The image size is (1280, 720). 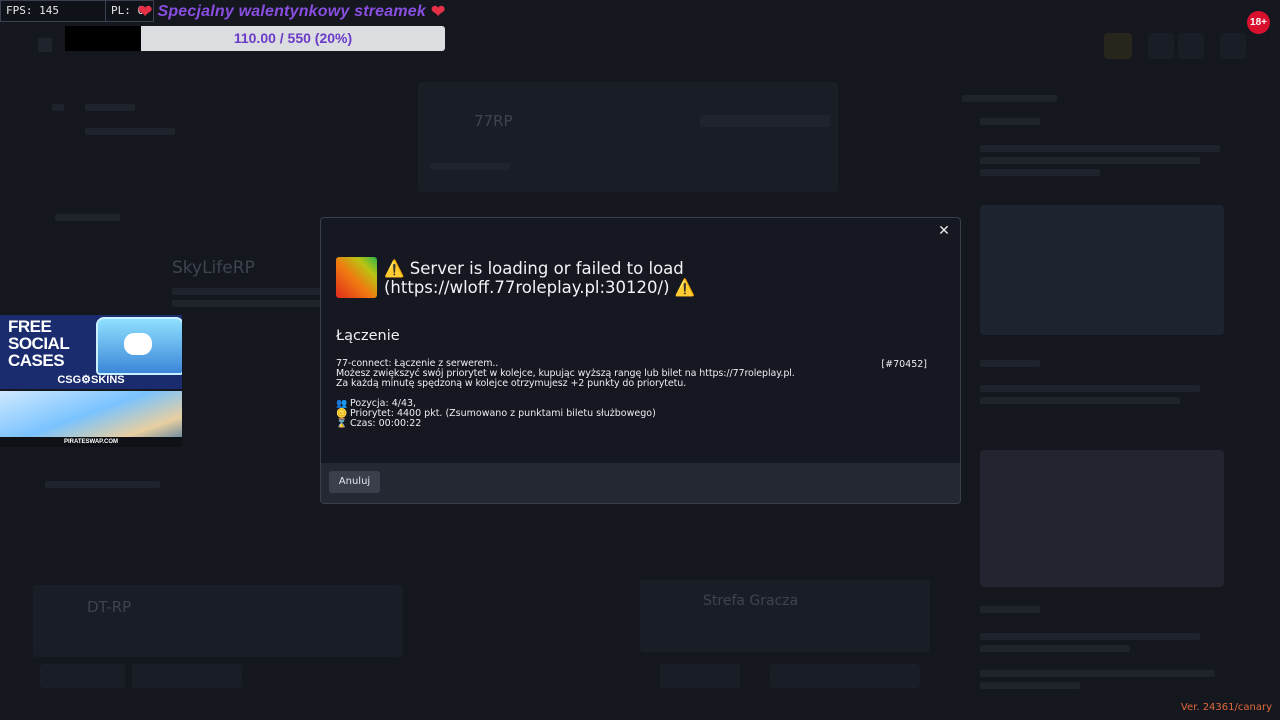 I want to click on csgoskins-ad: FREE SOCIAL CASES CSG⚙SKINS, so click(x=91, y=352).